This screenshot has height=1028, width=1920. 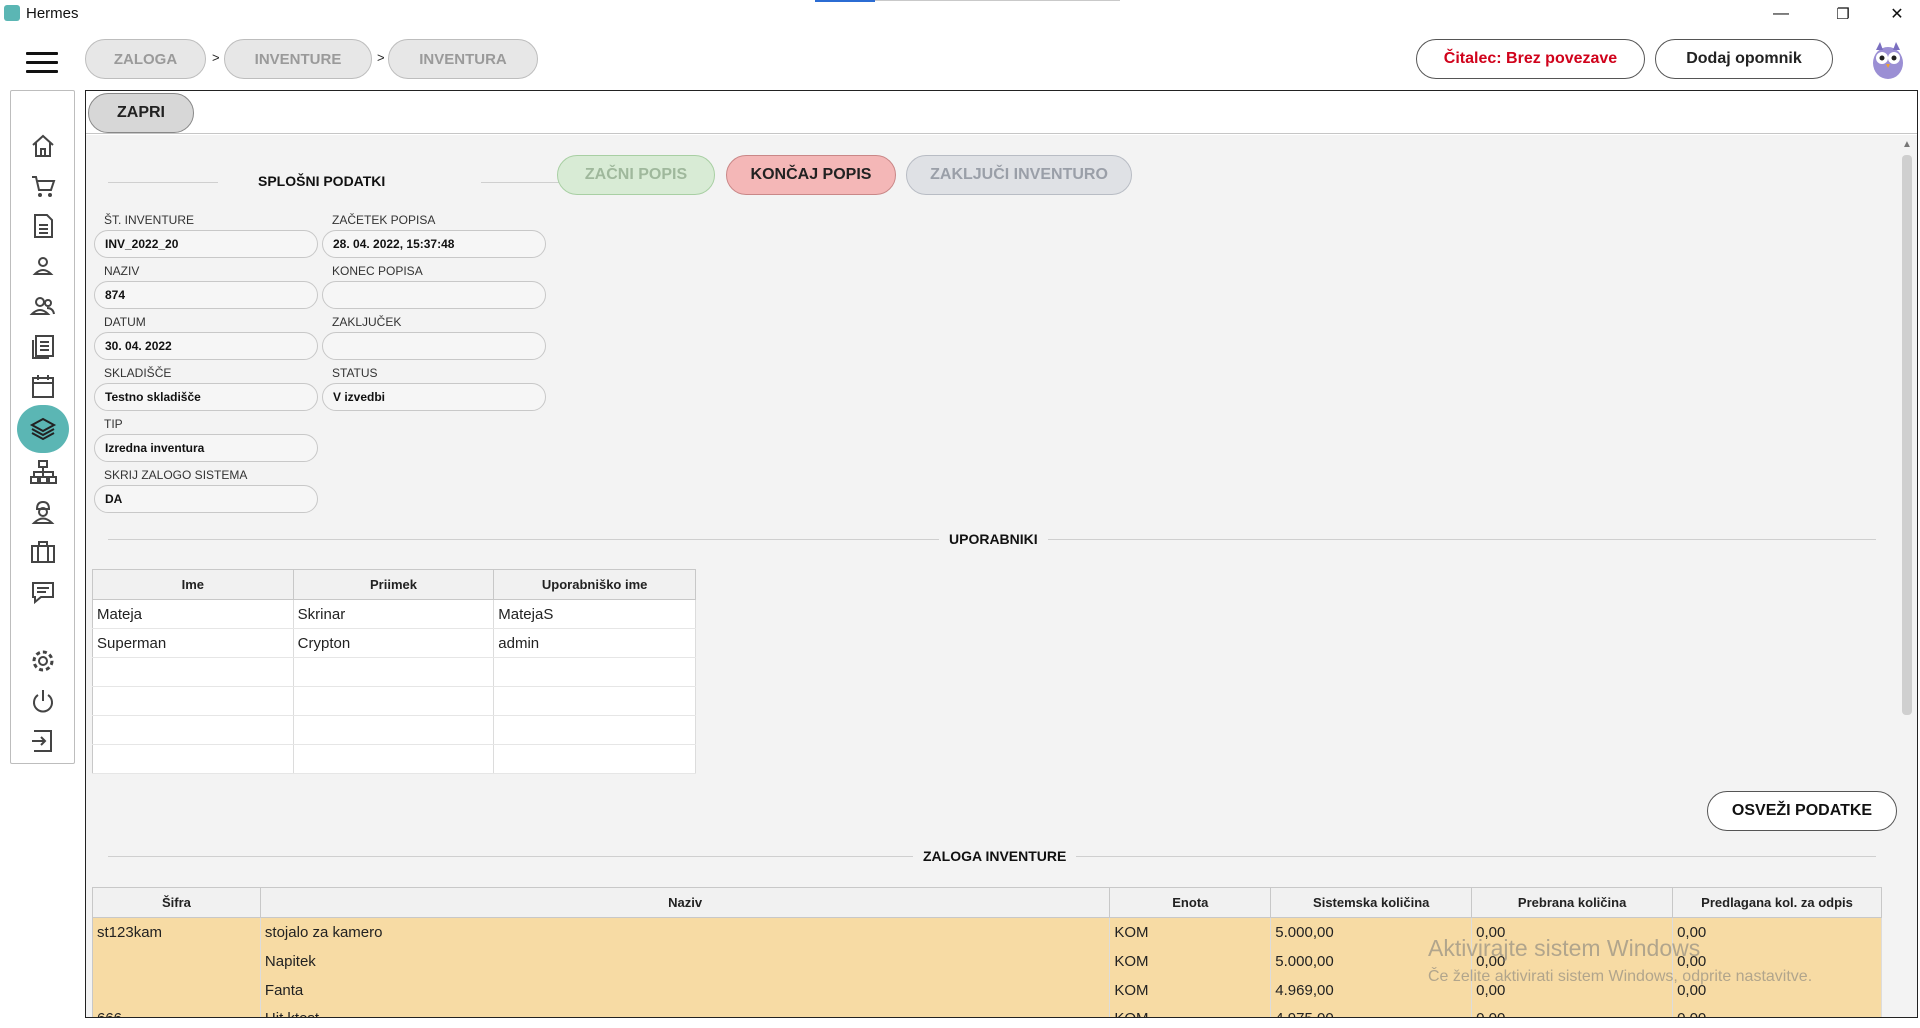 What do you see at coordinates (434, 346) in the screenshot?
I see `conclusion-field` at bounding box center [434, 346].